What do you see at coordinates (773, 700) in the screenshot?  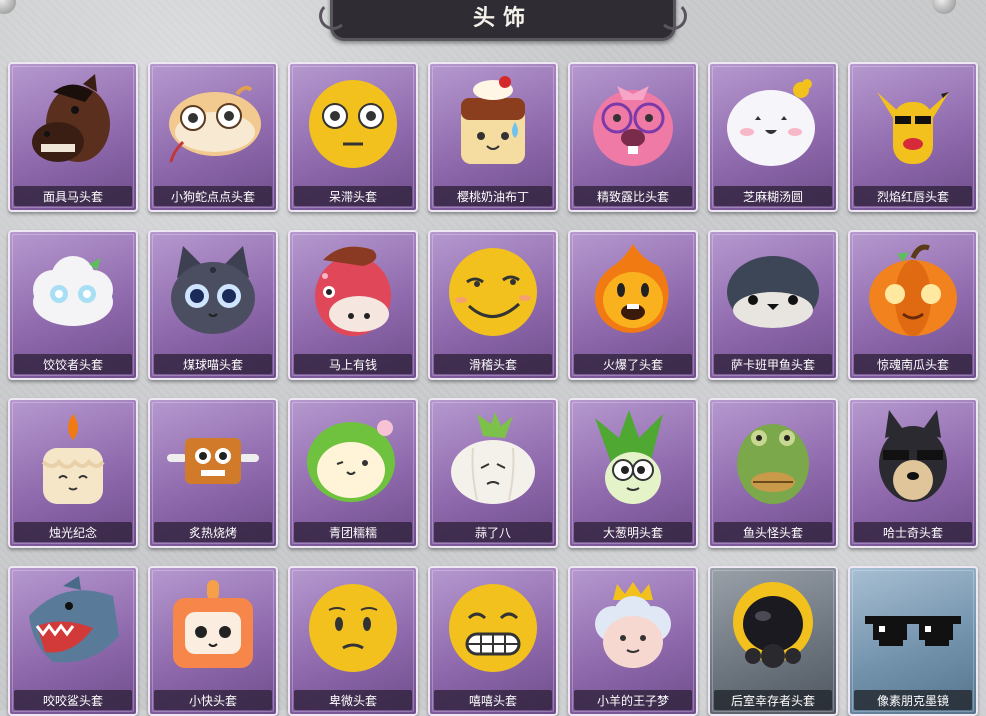 I see `item-label: 后室幸存者头套` at bounding box center [773, 700].